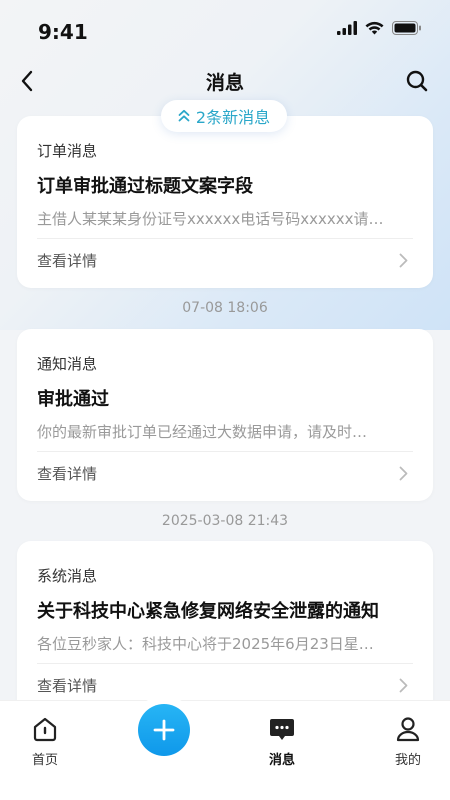 This screenshot has height=800, width=450. Describe the element at coordinates (67, 151) in the screenshot. I see `message-category: 订单消息` at that location.